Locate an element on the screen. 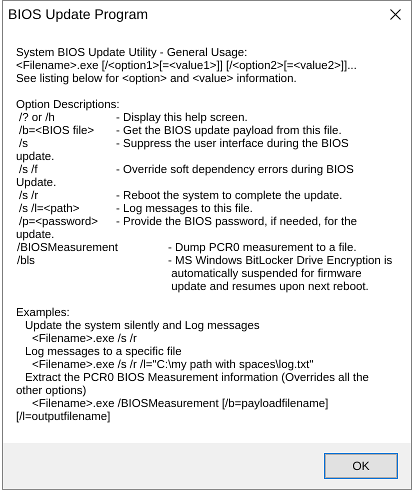  help-text: Option Descriptions: is located at coordinates (68, 105).